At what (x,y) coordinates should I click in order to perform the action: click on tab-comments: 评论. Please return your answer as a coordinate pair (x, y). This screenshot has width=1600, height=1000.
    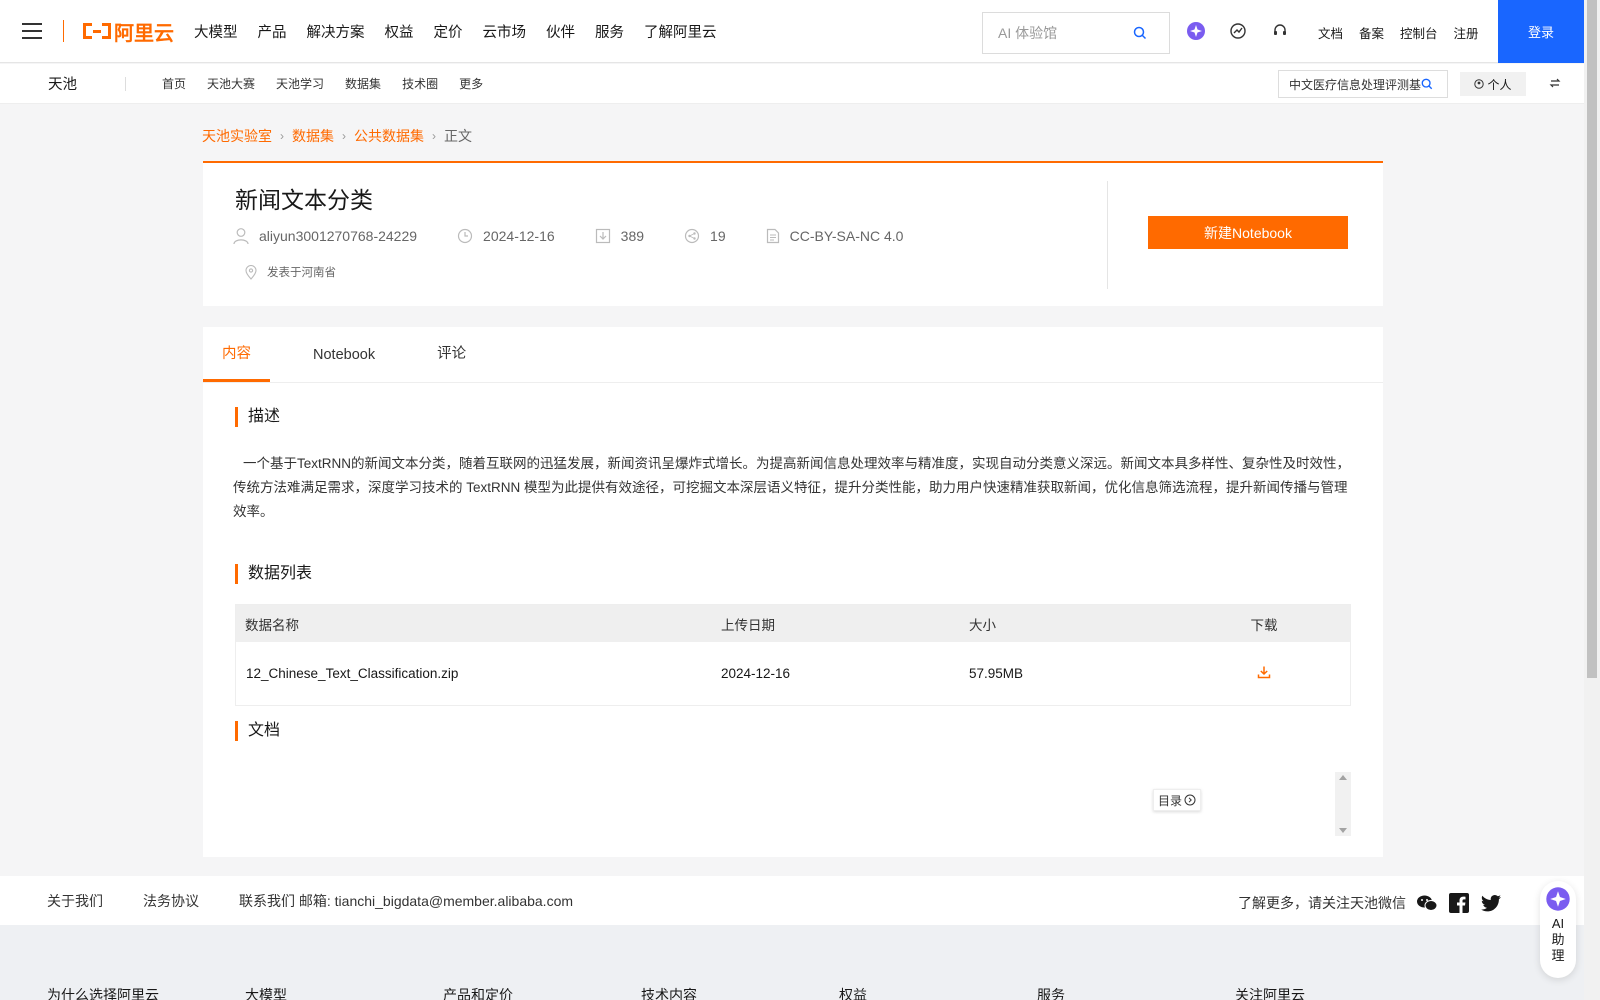
    Looking at the image, I should click on (451, 362).